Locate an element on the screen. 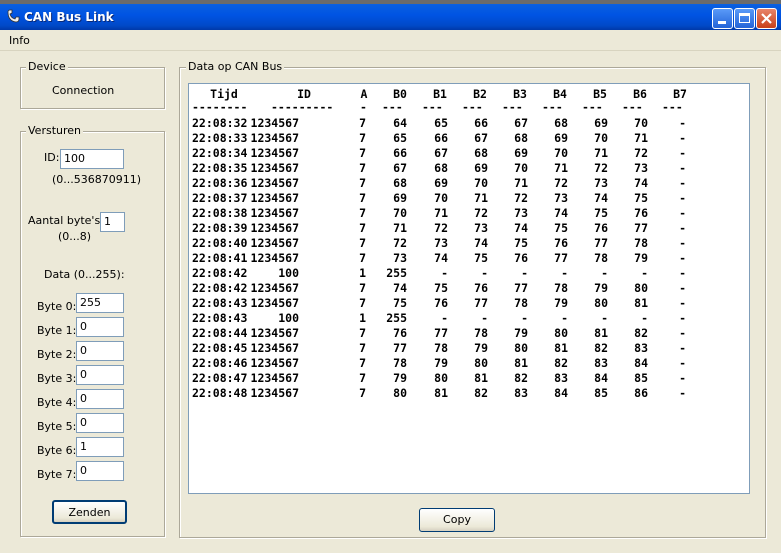  list-cell: 100 is located at coordinates (288, 318).